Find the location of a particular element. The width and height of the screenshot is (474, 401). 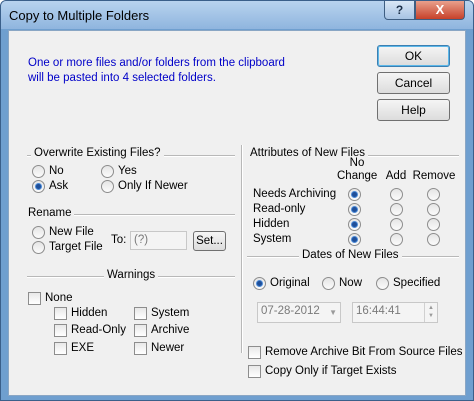

attributes-col-add: Add is located at coordinates (396, 176).